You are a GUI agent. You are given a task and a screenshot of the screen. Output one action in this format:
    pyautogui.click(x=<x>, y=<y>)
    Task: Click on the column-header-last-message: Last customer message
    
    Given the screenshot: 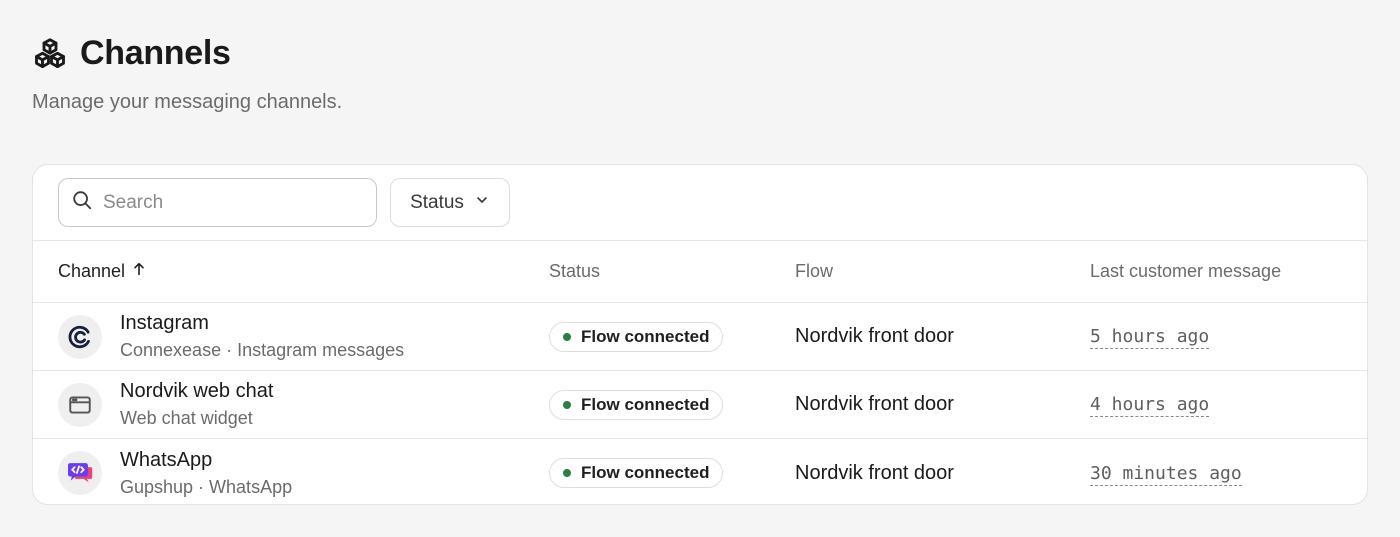 What is the action you would take?
    pyautogui.click(x=1228, y=271)
    